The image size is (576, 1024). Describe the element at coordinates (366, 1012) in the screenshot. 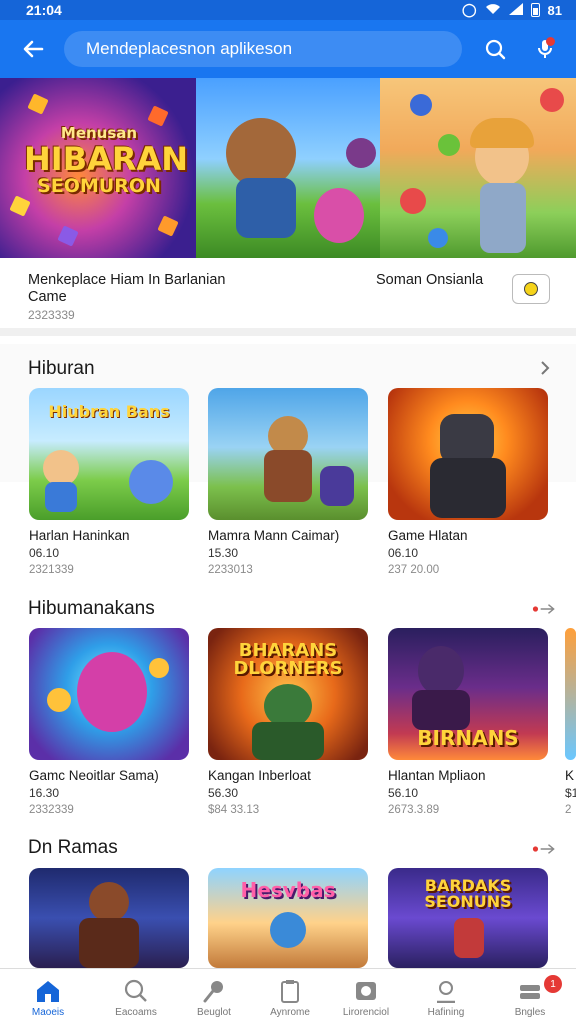

I see `nav-label: Lirorenciol` at that location.